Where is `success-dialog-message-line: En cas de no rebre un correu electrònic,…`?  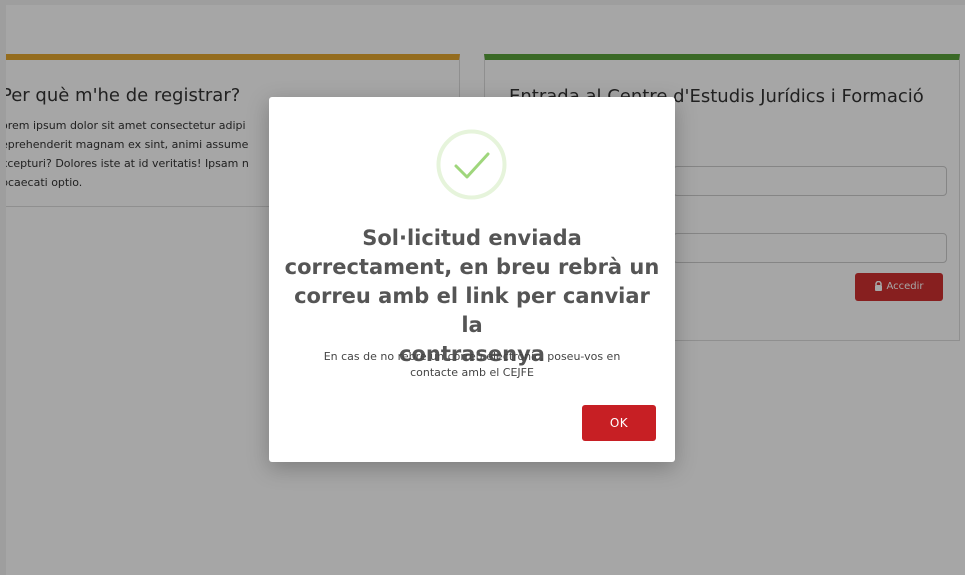
success-dialog-message-line: En cas de no rebre un correu electrònic,… is located at coordinates (472, 356).